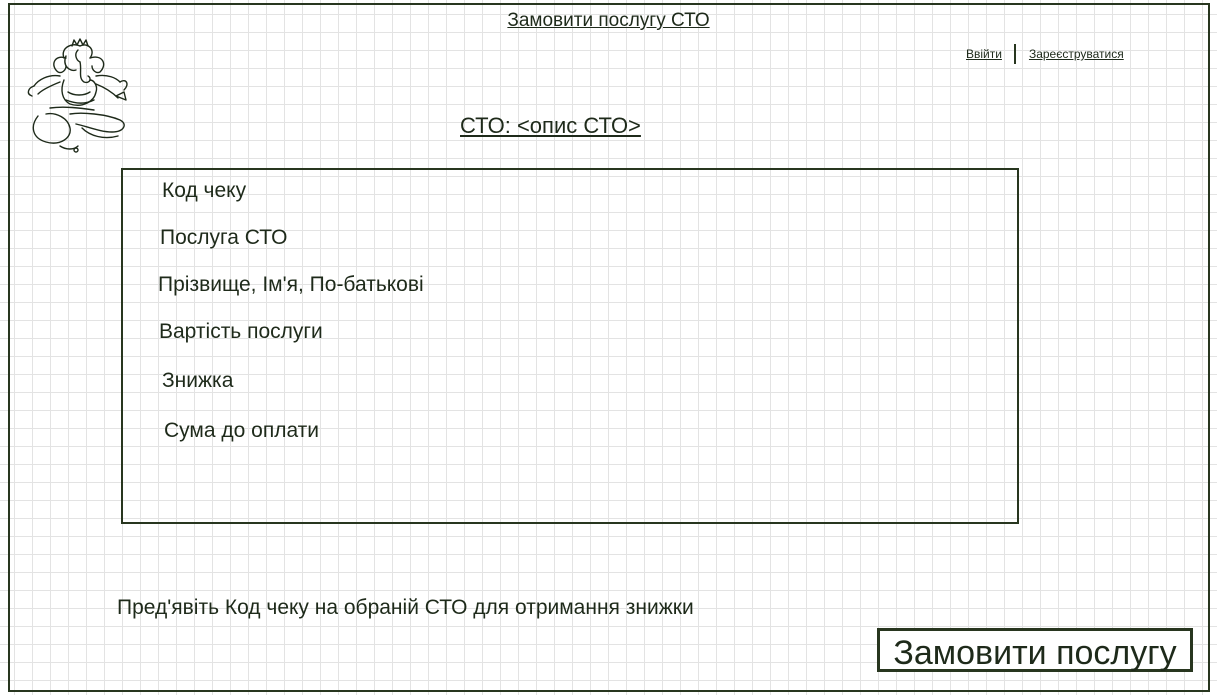 The height and width of the screenshot is (695, 1217). I want to click on station-title: СТО: <опис СТО>, so click(550, 125).